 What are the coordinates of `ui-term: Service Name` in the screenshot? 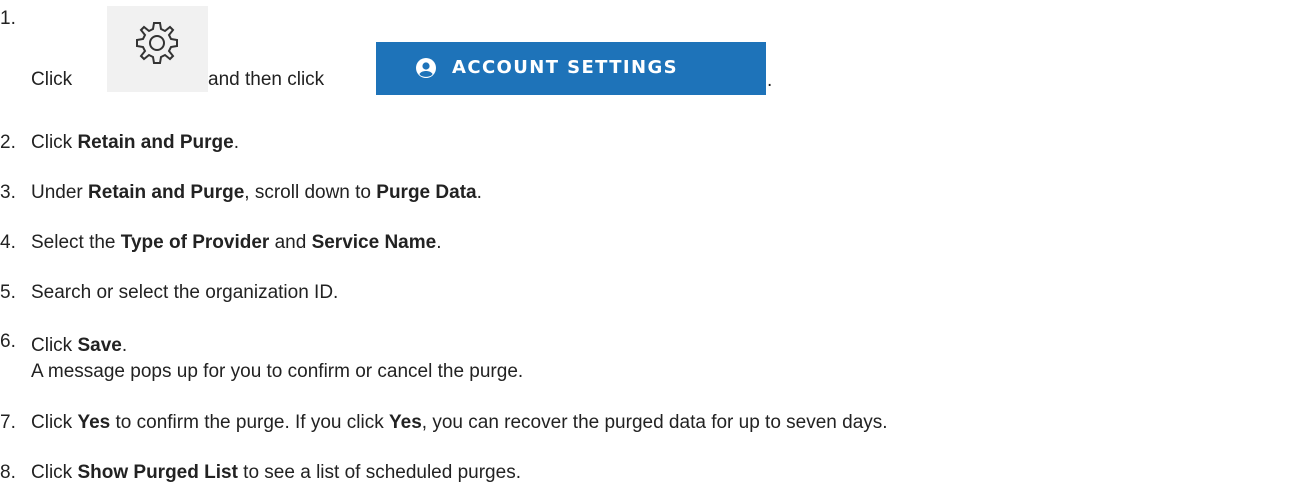 It's located at (374, 242).